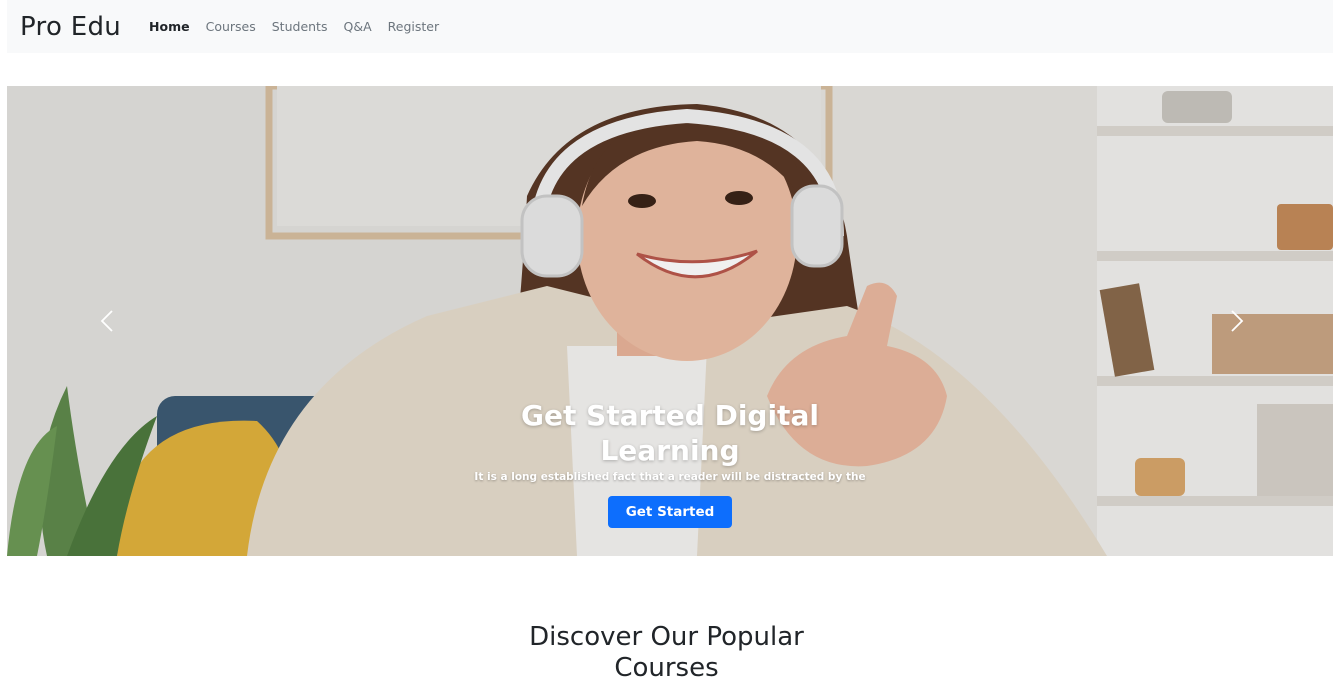 The height and width of the screenshot is (698, 1333). What do you see at coordinates (670, 433) in the screenshot?
I see `hero-title: Get Started Digital Learning` at bounding box center [670, 433].